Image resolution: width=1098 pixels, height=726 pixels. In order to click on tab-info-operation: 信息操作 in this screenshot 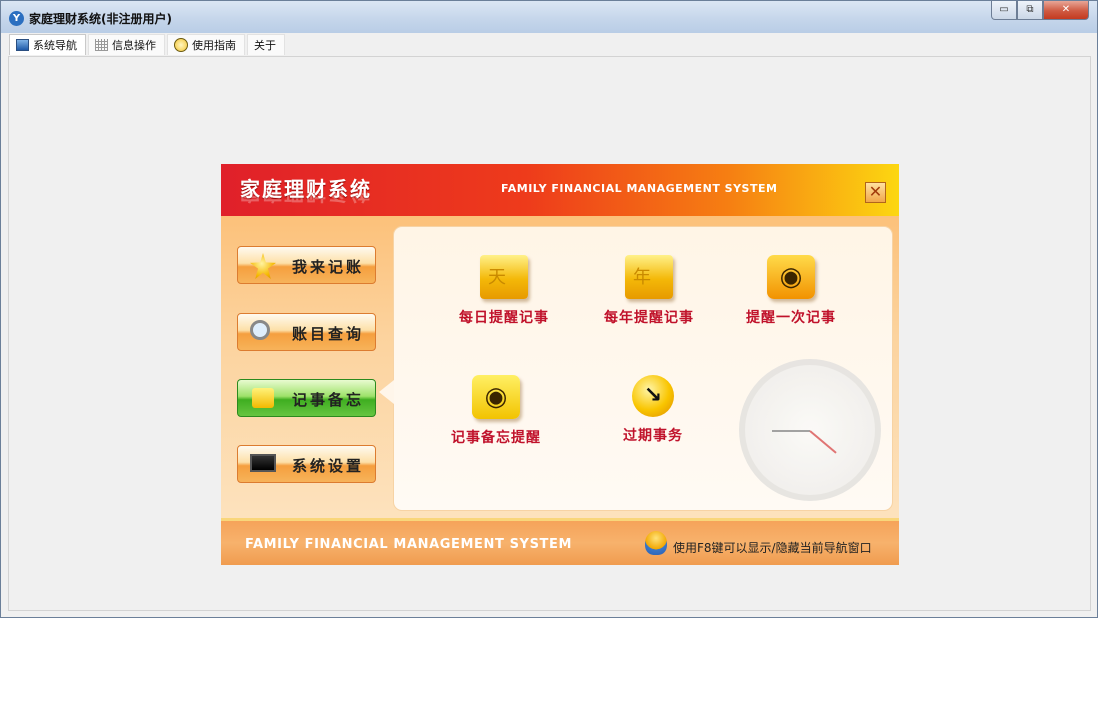, I will do `click(126, 44)`.